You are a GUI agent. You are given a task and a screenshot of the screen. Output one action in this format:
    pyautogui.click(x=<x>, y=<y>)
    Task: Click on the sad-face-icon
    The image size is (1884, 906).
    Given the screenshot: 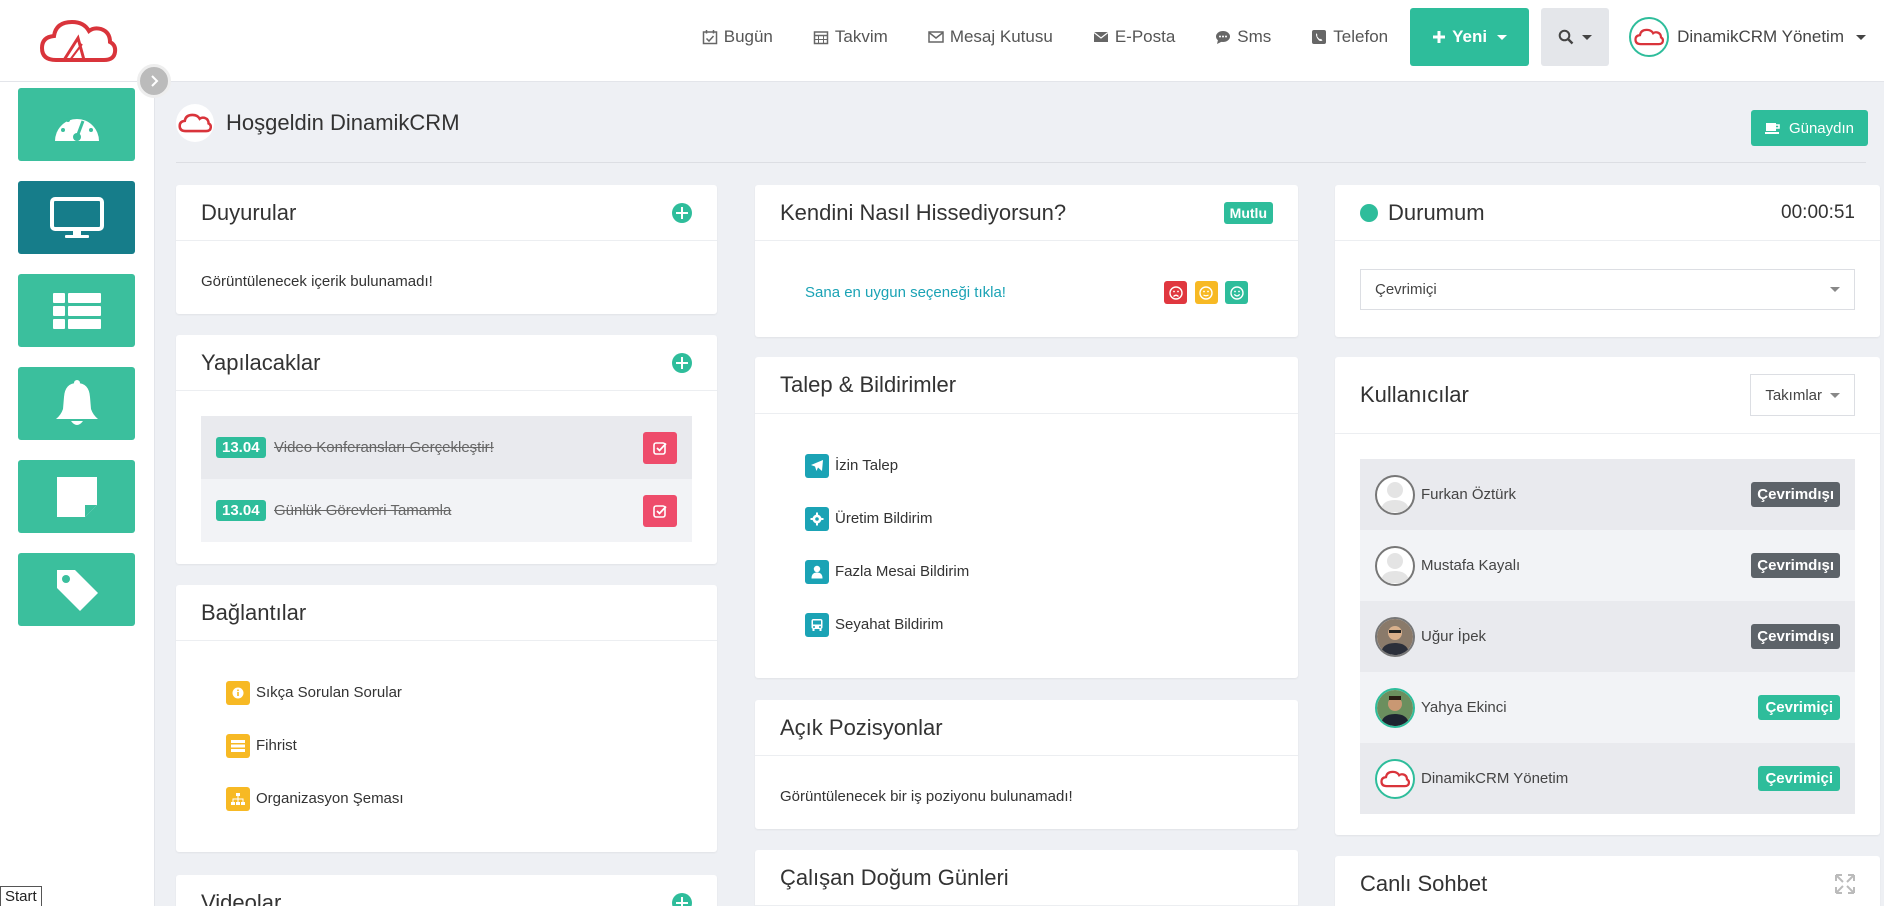 What is the action you would take?
    pyautogui.click(x=1176, y=292)
    